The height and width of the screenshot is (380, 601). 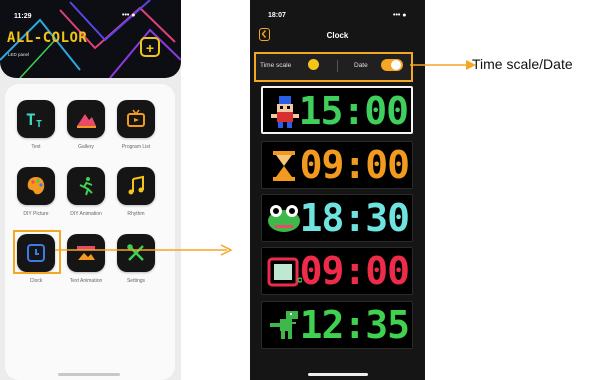 I want to click on app-label: Settings, so click(x=136, y=281).